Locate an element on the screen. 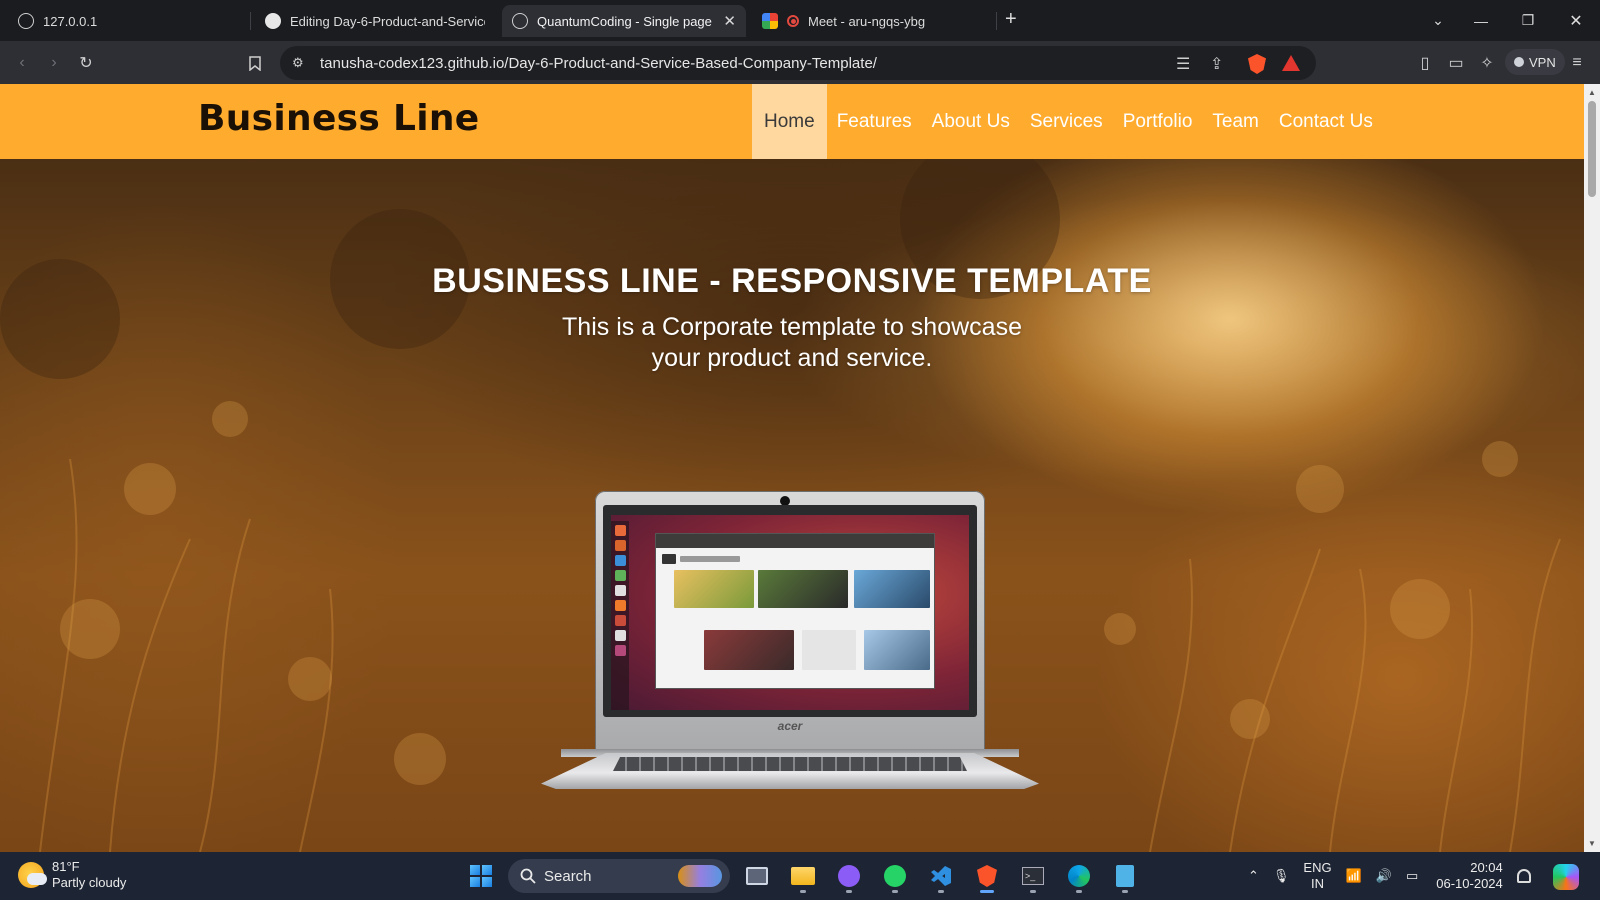 The image size is (1600, 900). system-tray: ⌃ 🎙 ENG IN 📶 🔊 ▭ 20:04 06-10-2024 is located at coordinates (1389, 876).